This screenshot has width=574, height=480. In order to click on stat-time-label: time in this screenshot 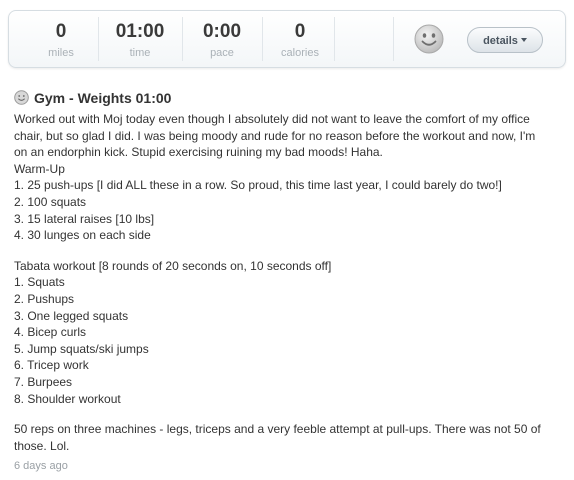, I will do `click(140, 53)`.